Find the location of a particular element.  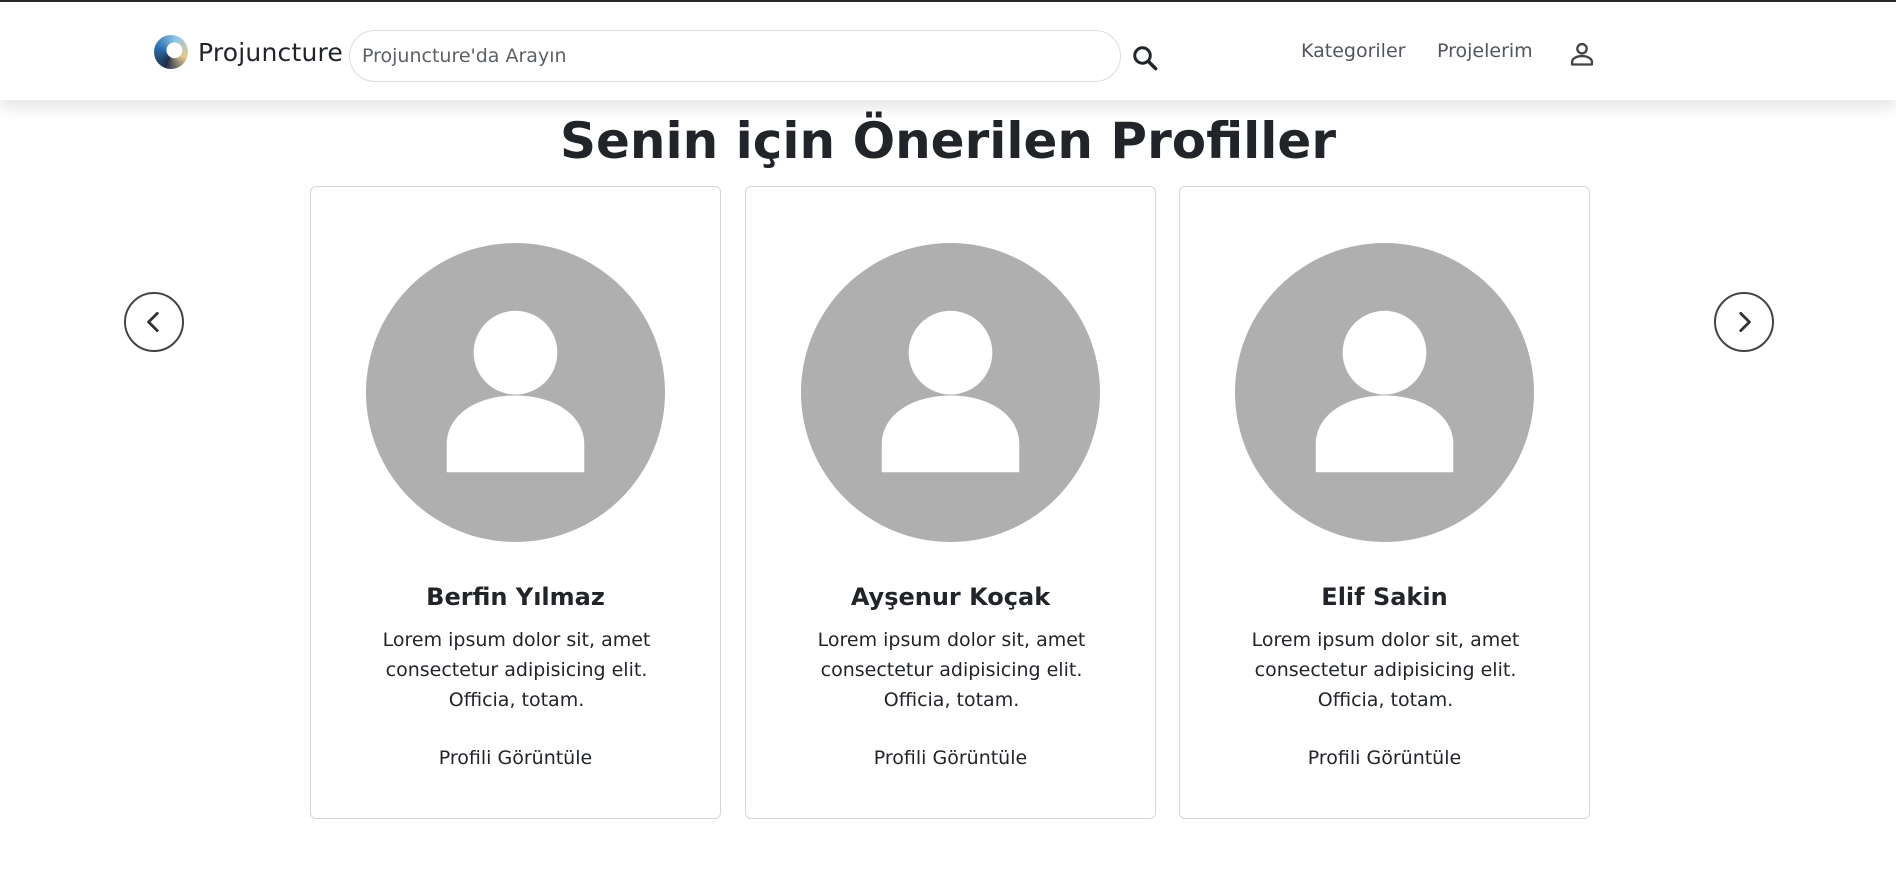

carousel-prev-button is located at coordinates (154, 322).